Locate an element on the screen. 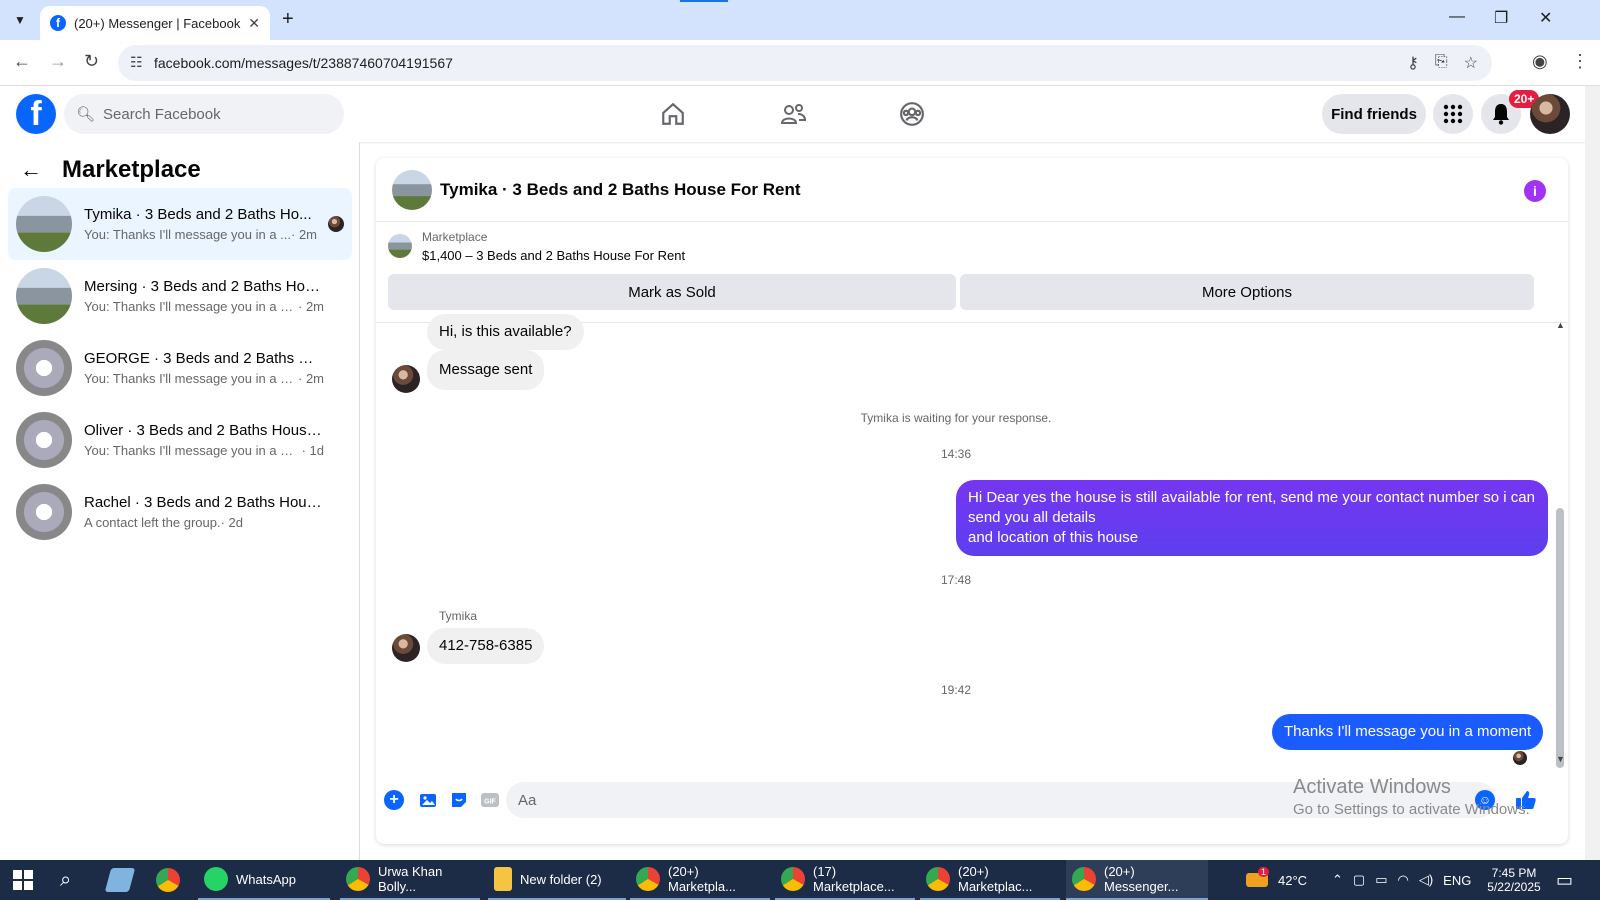 This screenshot has height=900, width=1600. whatsapp-icon is located at coordinates (216, 879).